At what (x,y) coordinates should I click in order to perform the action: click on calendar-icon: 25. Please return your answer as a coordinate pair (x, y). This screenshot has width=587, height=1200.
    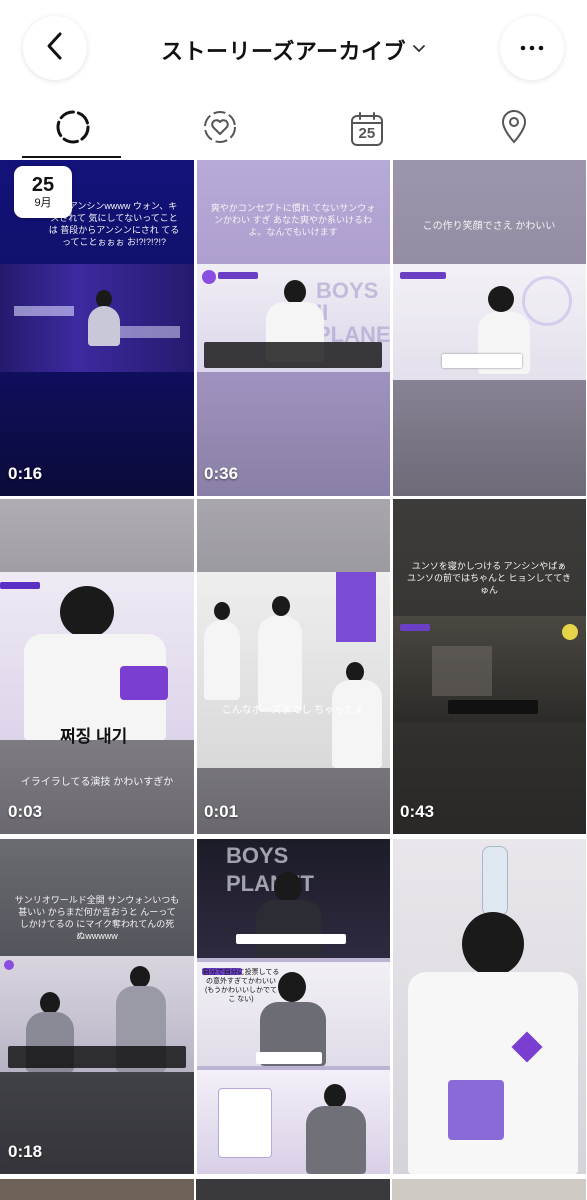
    Looking at the image, I should click on (367, 129).